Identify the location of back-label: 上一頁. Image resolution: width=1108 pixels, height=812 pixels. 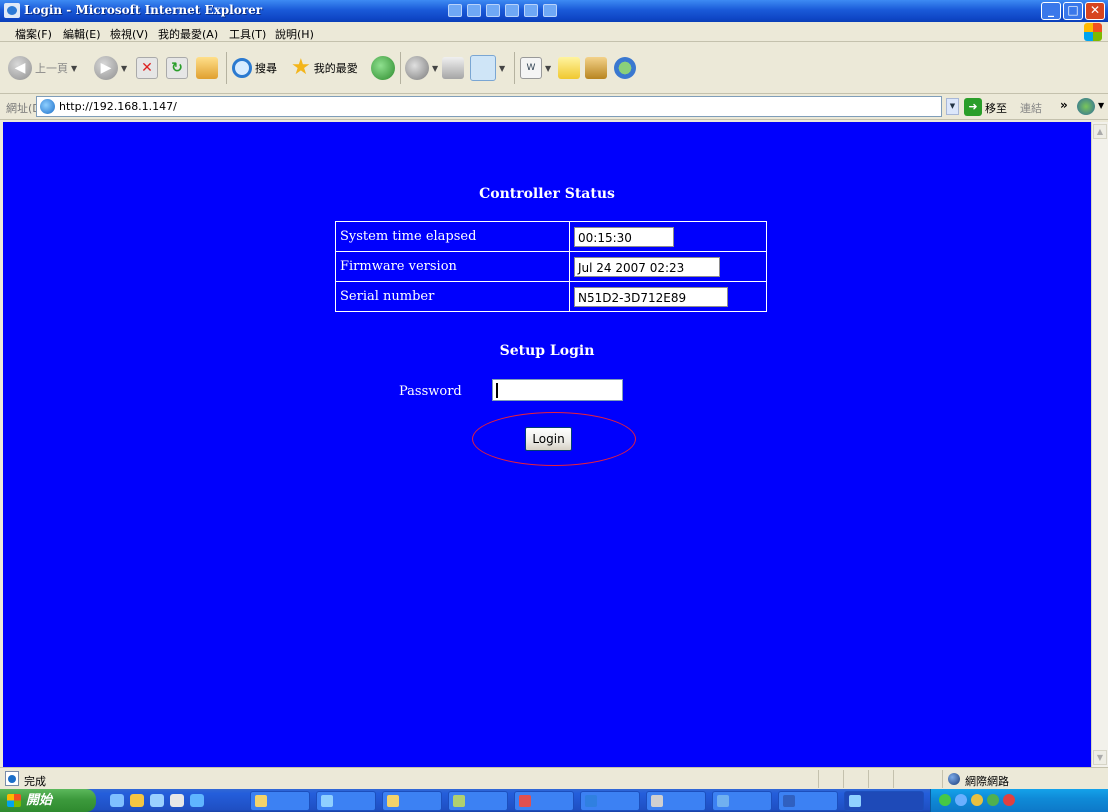
(51, 68).